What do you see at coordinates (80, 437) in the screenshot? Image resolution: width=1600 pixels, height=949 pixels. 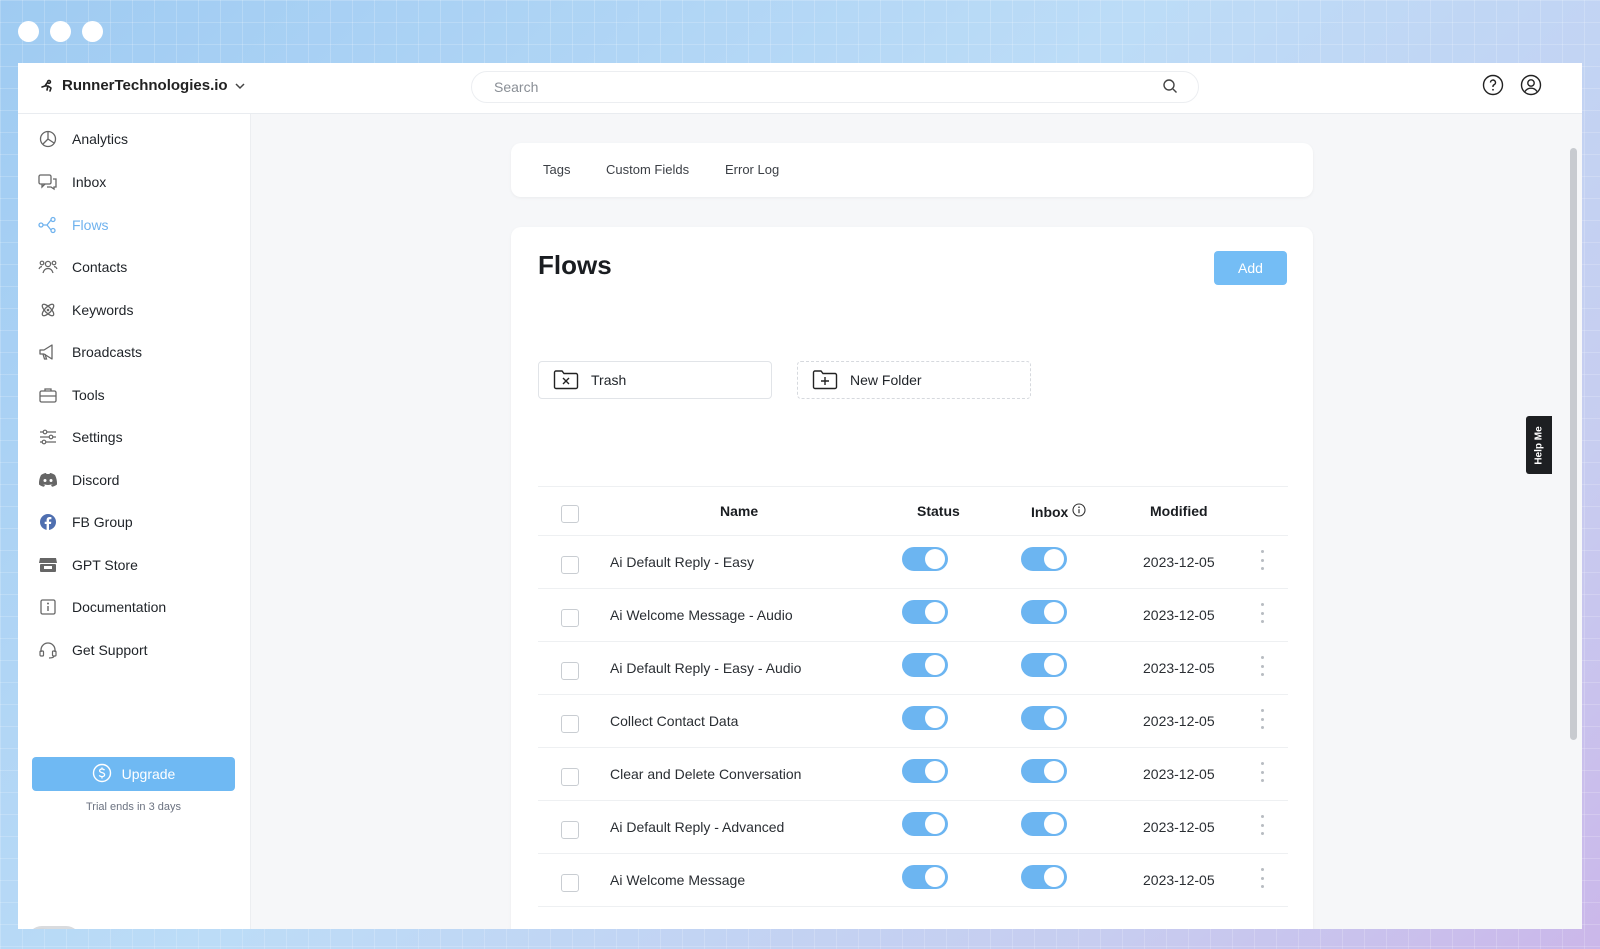 I see `sidebar-item-settings: Settings` at bounding box center [80, 437].